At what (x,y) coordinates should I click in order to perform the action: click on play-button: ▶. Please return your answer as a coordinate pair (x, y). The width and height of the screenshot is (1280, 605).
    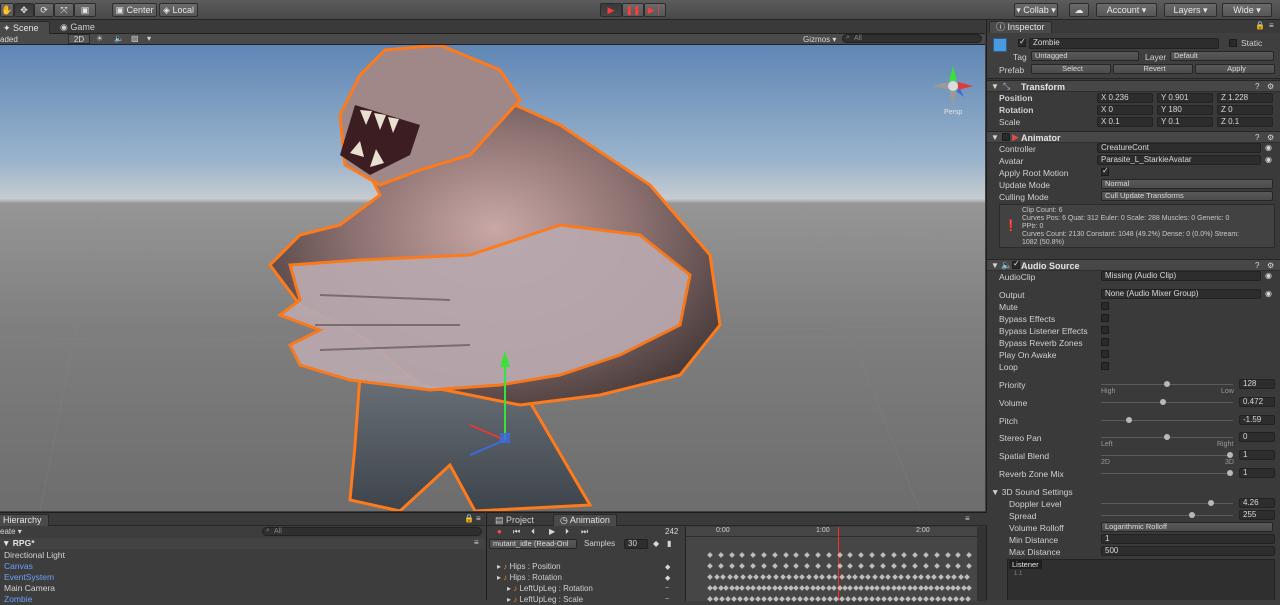
    Looking at the image, I should click on (611, 10).